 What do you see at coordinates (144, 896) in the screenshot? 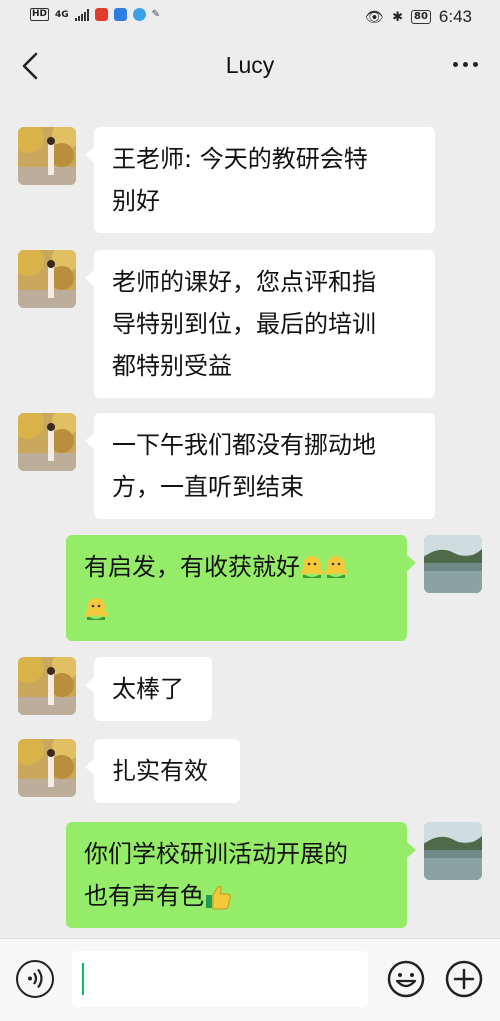
I see `message-line: 也有声有色` at bounding box center [144, 896].